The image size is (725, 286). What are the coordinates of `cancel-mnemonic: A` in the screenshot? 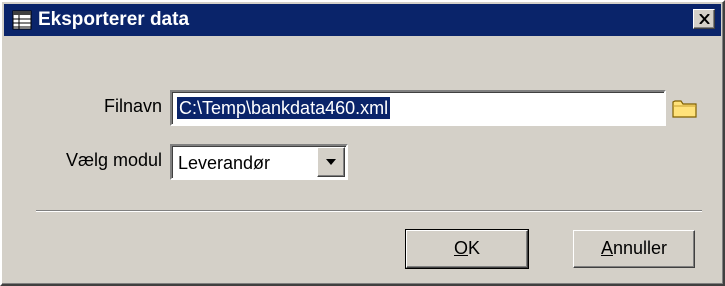 It's located at (606, 248).